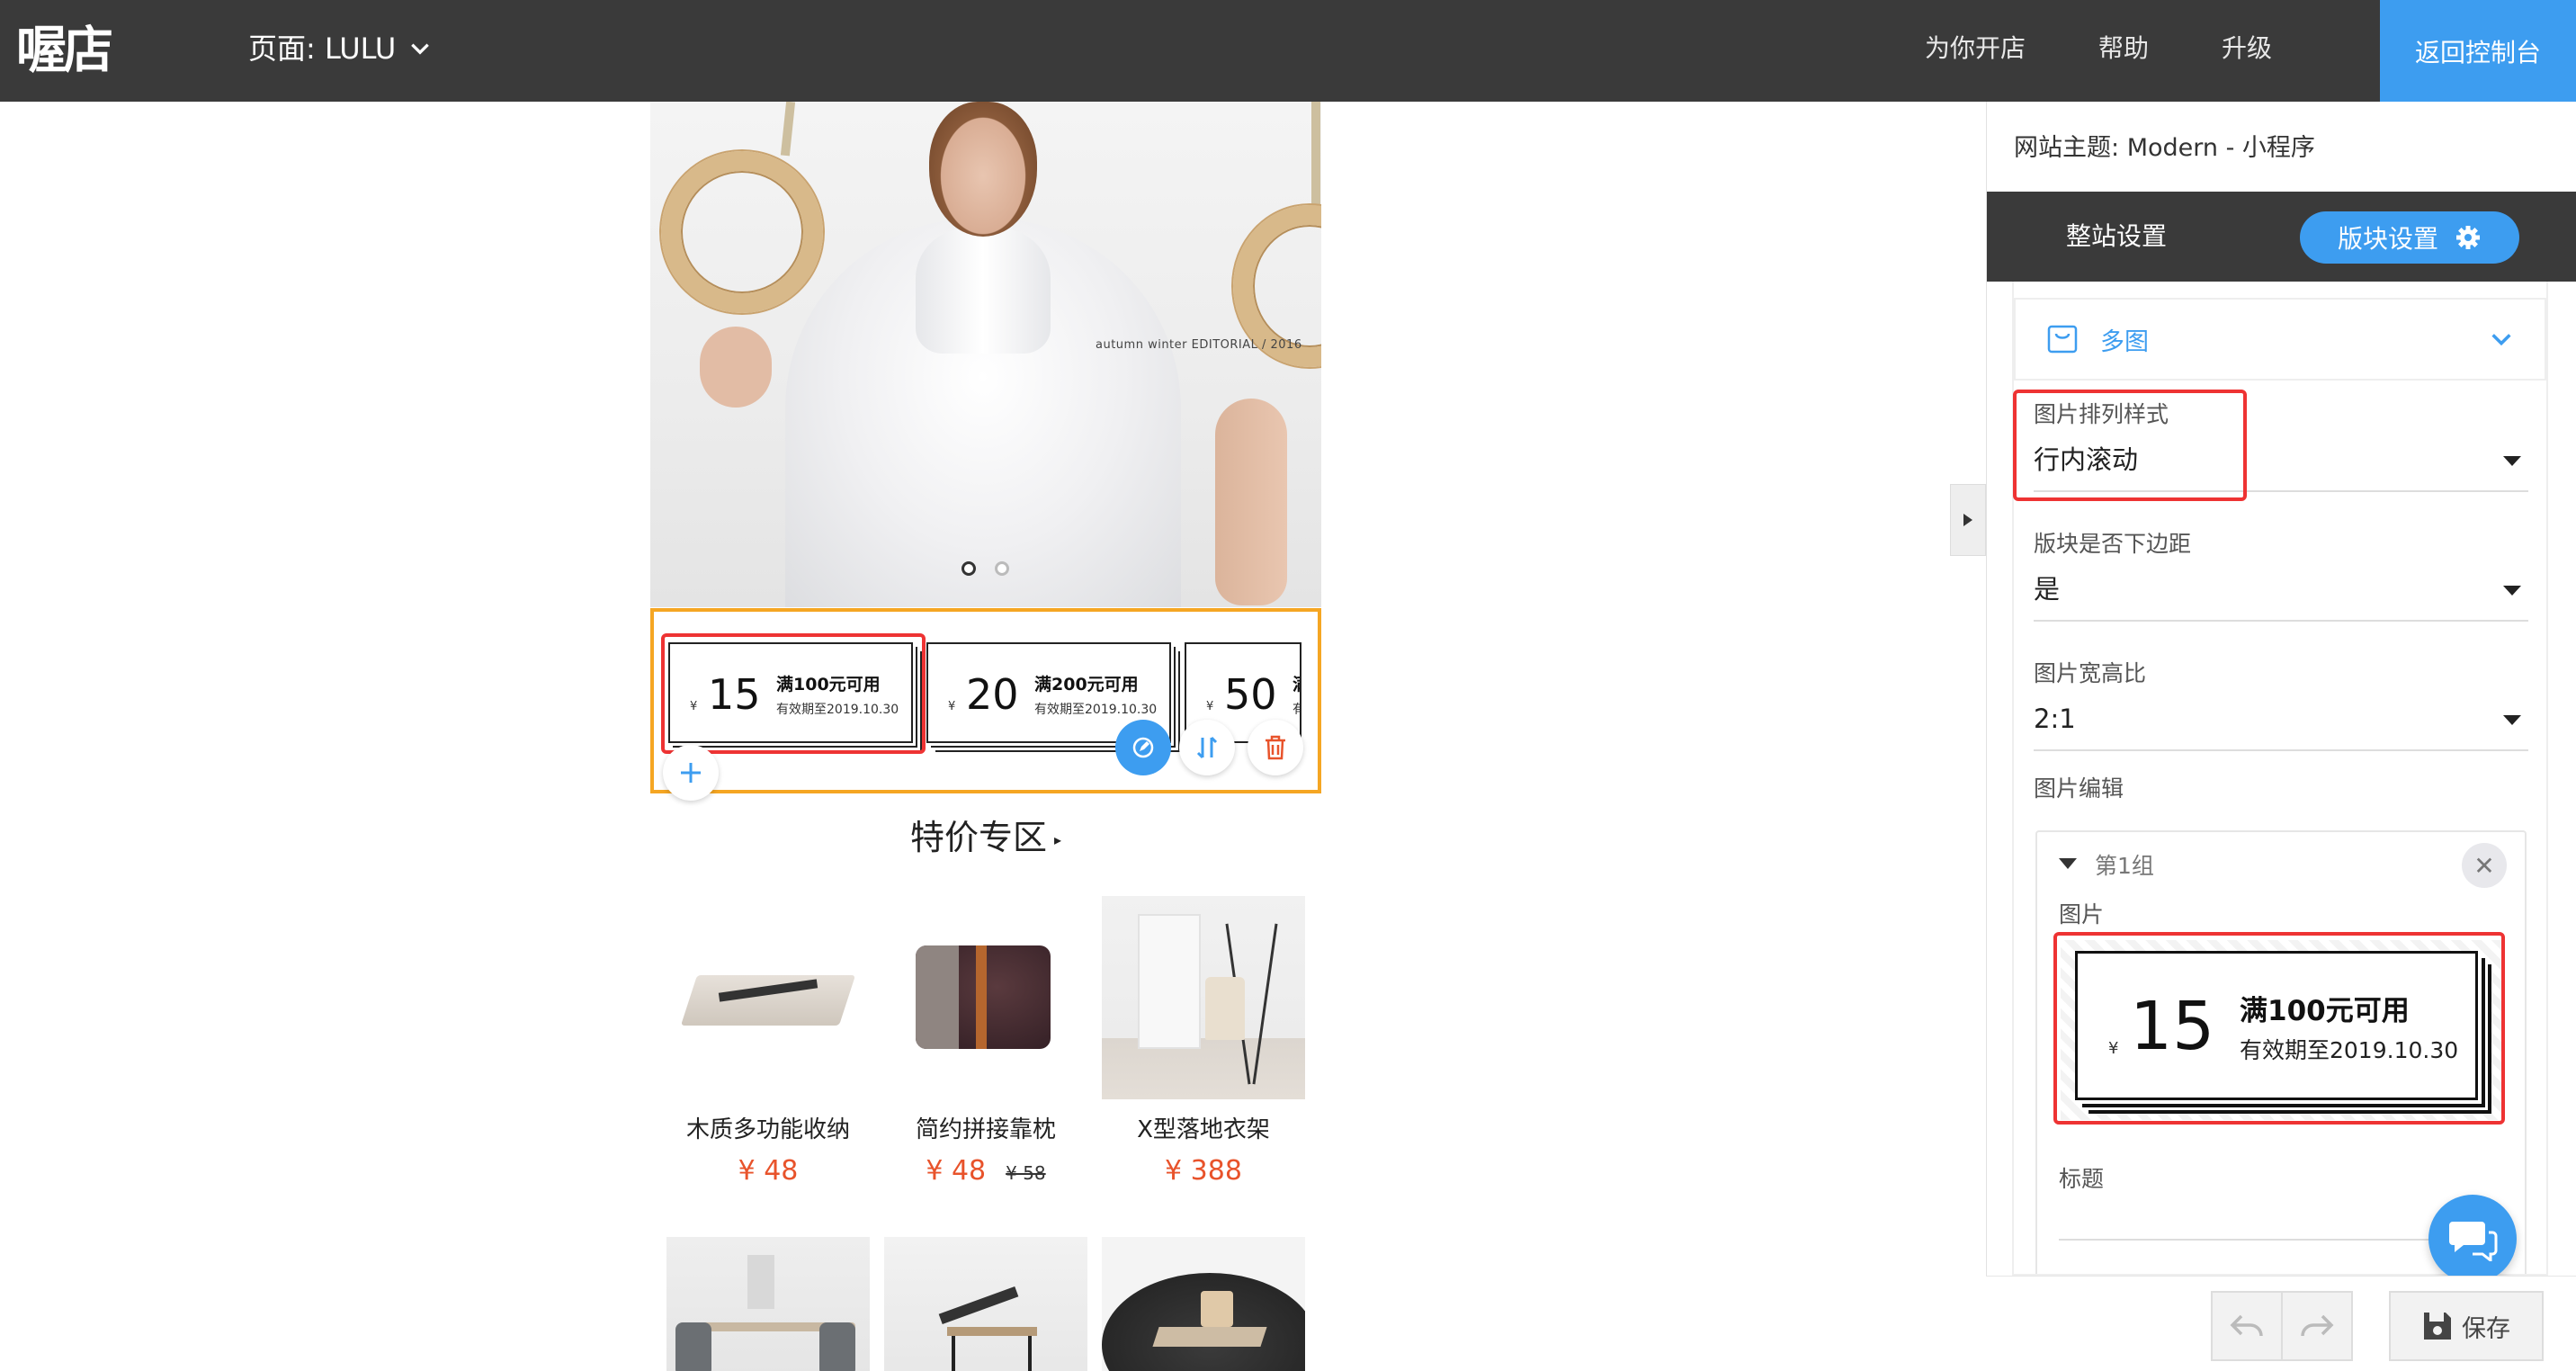 Image resolution: width=2576 pixels, height=1371 pixels. I want to click on plus-icon, so click(691, 773).